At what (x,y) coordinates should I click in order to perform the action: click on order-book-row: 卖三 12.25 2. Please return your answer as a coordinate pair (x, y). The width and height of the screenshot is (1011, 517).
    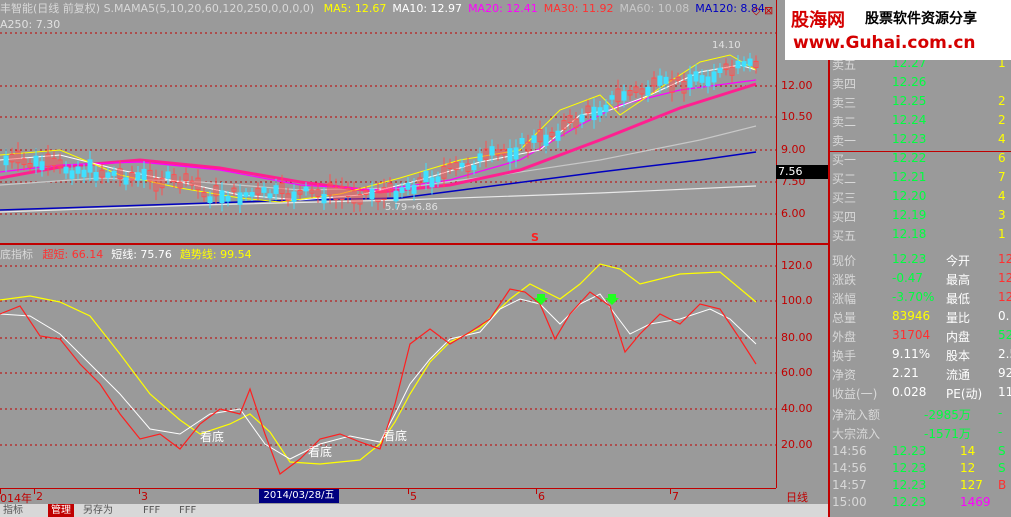
    Looking at the image, I should click on (920, 102).